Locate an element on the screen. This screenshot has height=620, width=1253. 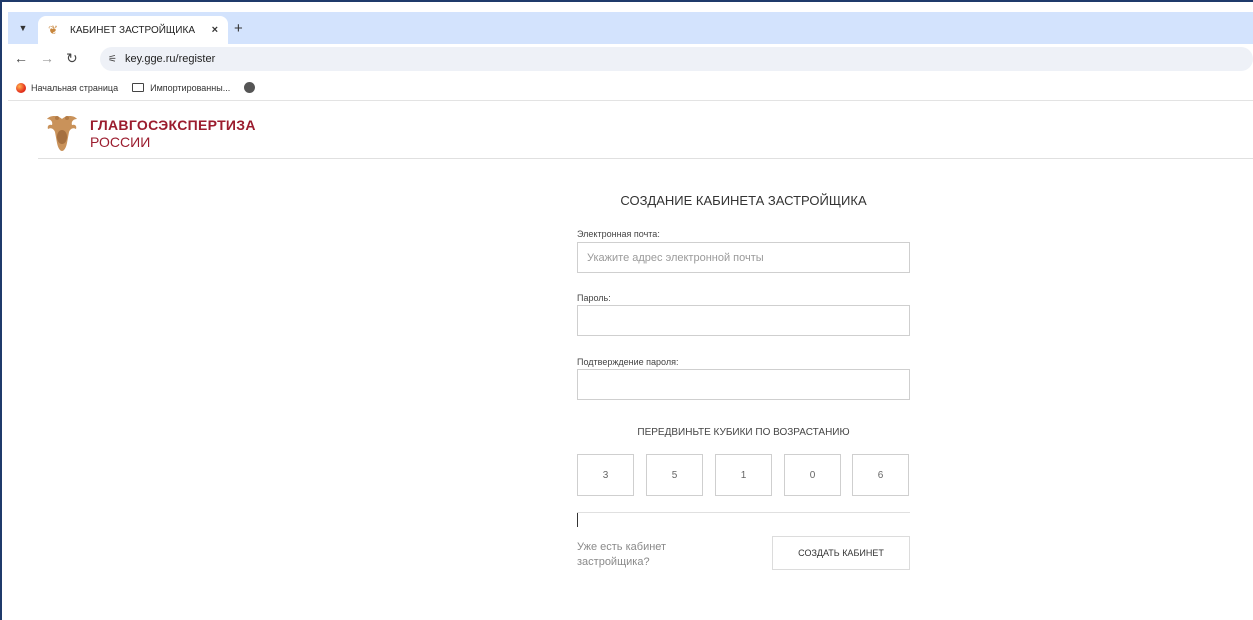
bookmark-globe is located at coordinates (250, 87).